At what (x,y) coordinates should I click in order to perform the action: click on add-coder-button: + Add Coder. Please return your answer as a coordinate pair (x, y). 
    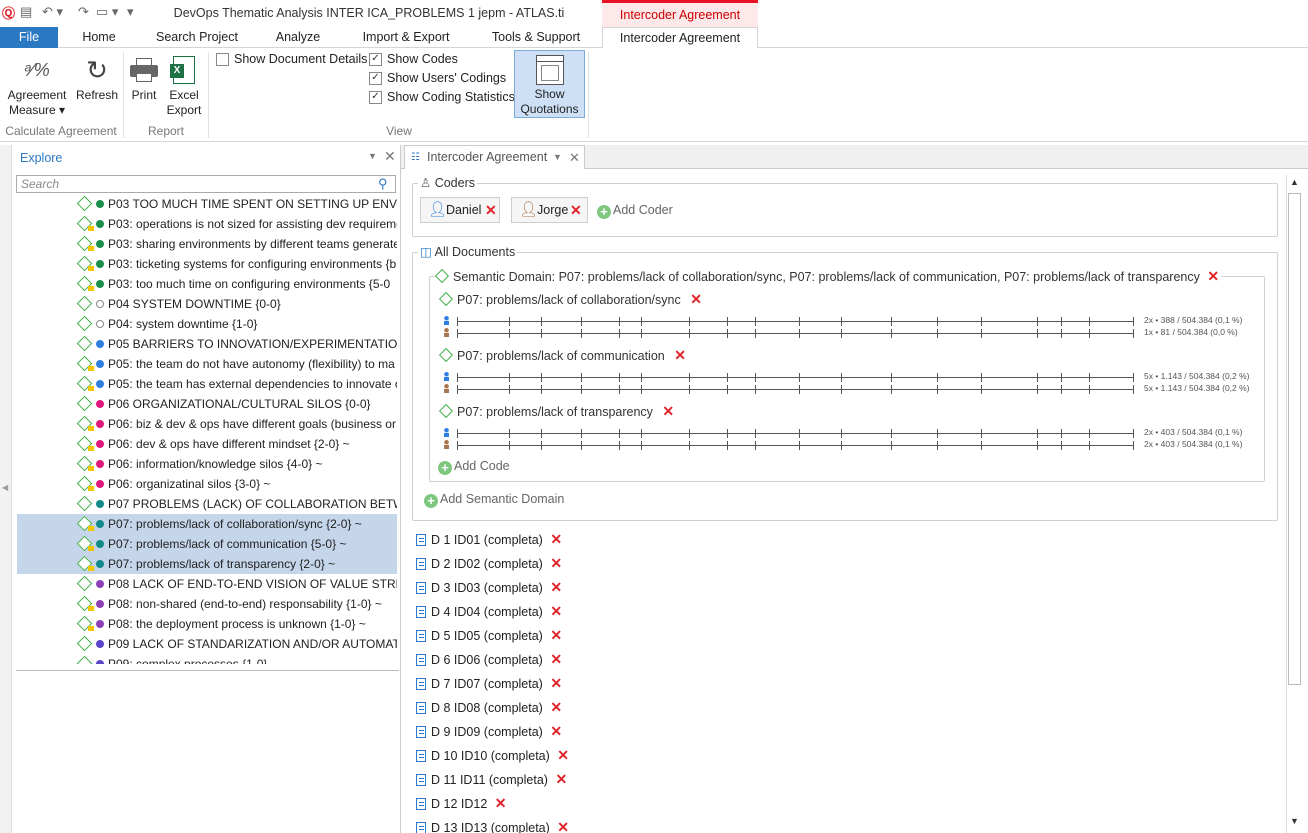
    Looking at the image, I should click on (635, 211).